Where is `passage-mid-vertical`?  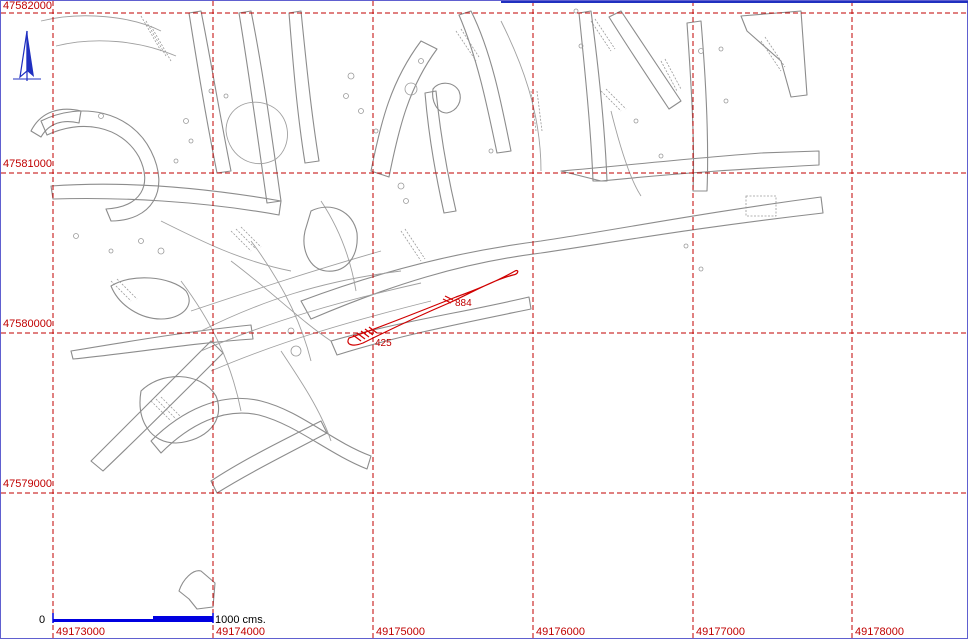 passage-mid-vertical is located at coordinates (440, 152).